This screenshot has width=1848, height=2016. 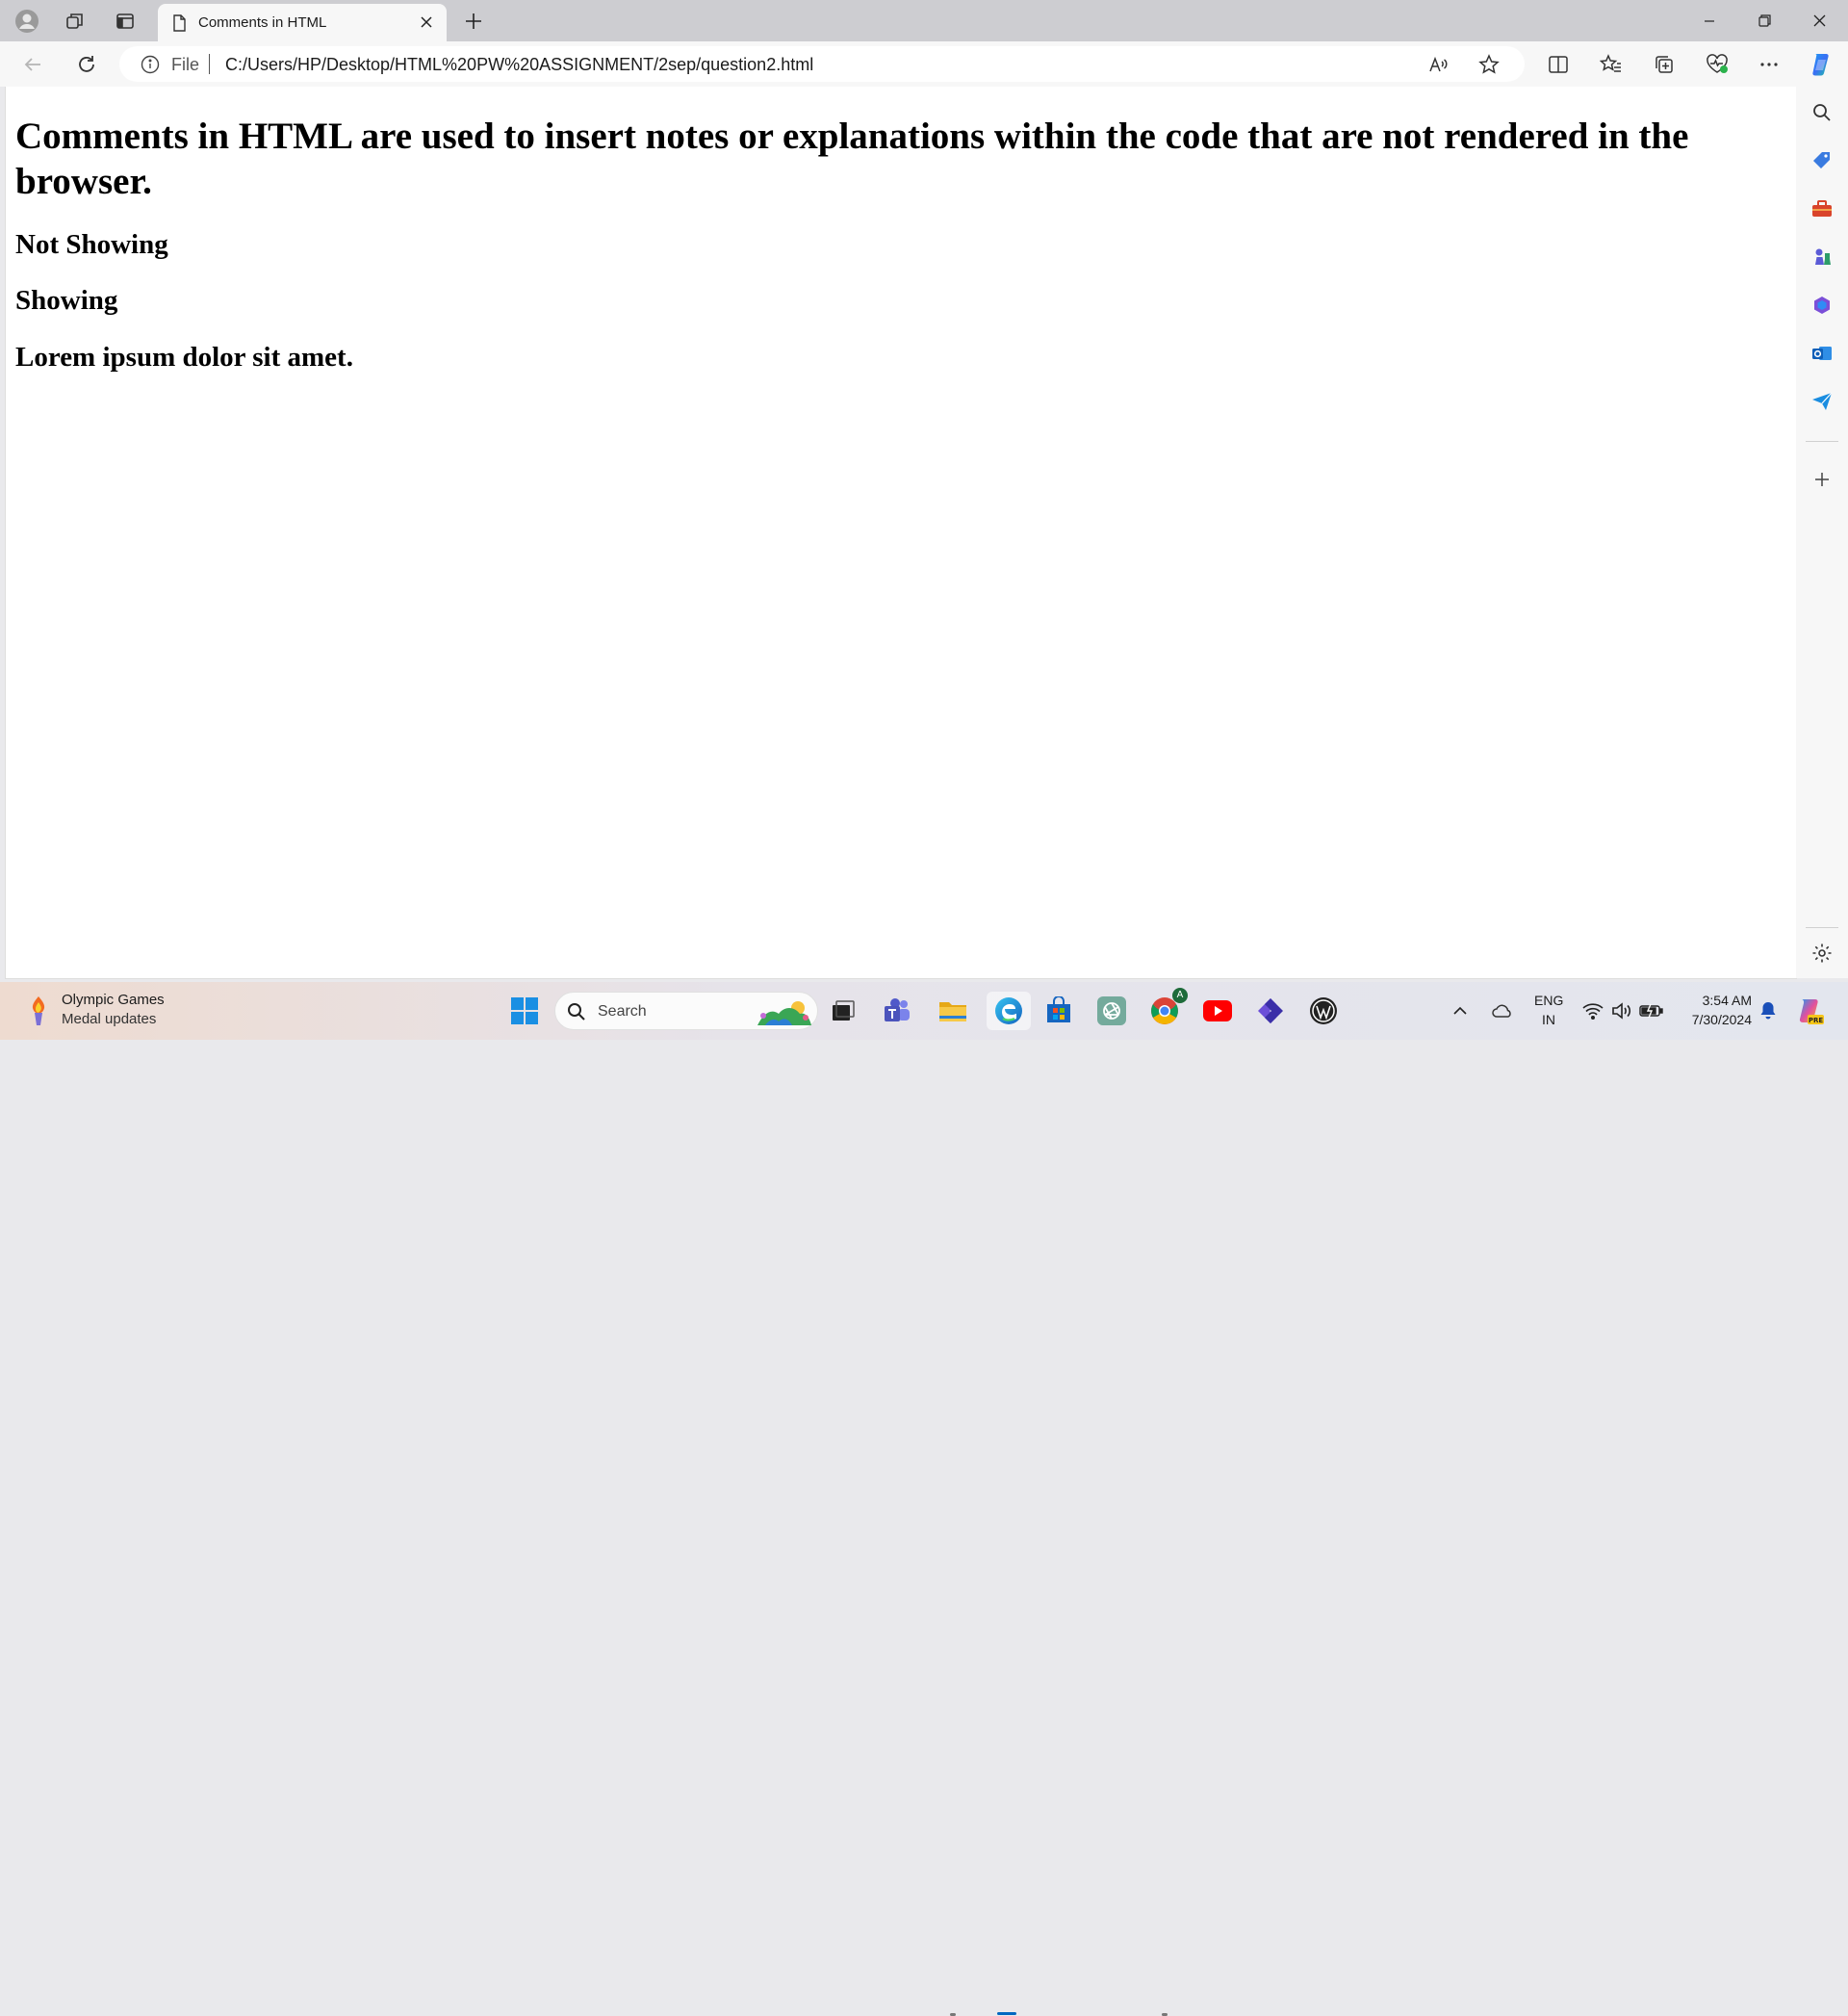 I want to click on clock-time: 3:54 AM, so click(x=1713, y=1001).